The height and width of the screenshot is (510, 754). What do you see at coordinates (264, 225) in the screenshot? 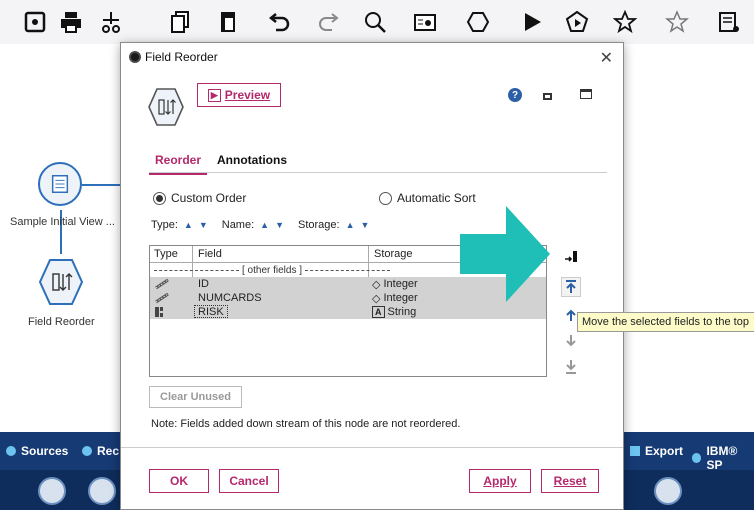
I see `sort-name-asc-icon: ▲` at bounding box center [264, 225].